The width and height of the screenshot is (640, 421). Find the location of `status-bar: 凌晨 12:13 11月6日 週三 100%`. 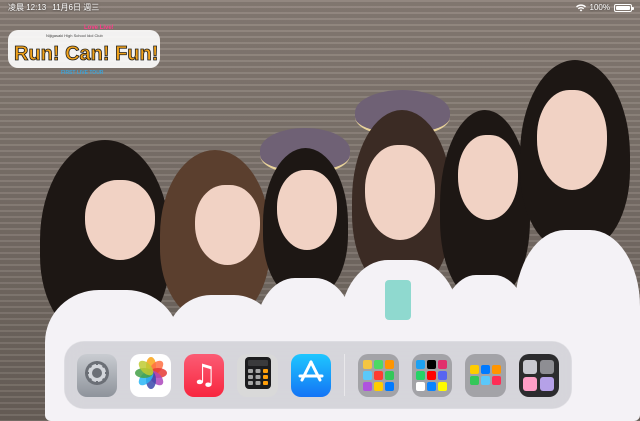

status-bar: 凌晨 12:13 11月6日 週三 100% is located at coordinates (320, 8).